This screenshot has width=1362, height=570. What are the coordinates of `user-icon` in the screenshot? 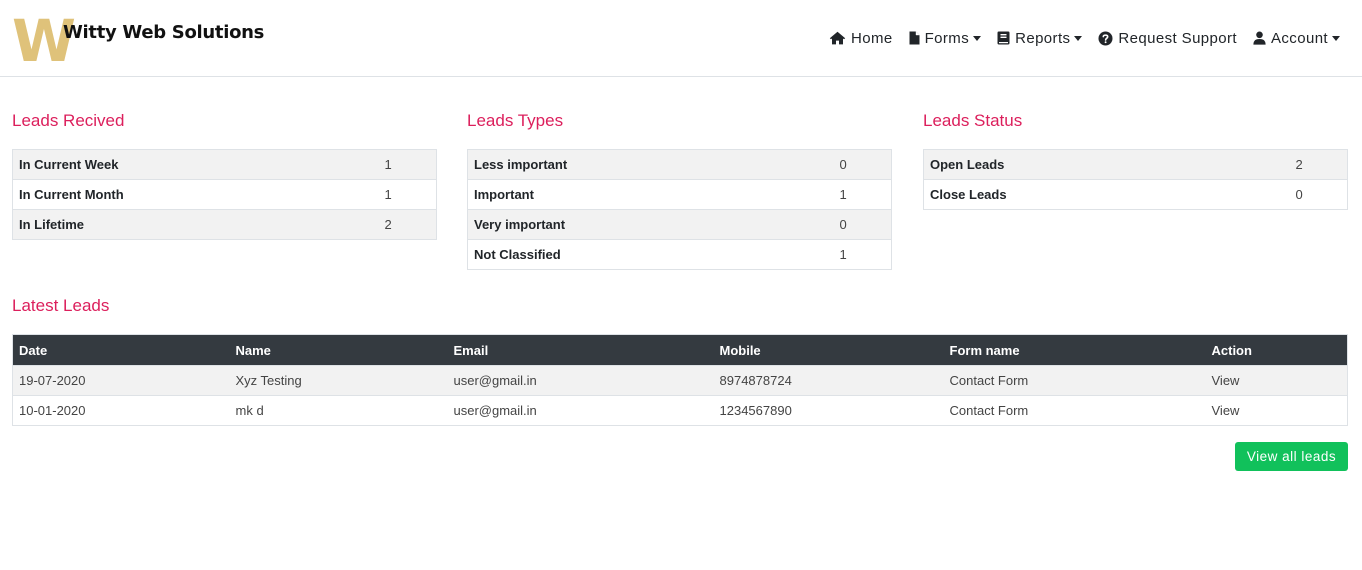 It's located at (1259, 38).